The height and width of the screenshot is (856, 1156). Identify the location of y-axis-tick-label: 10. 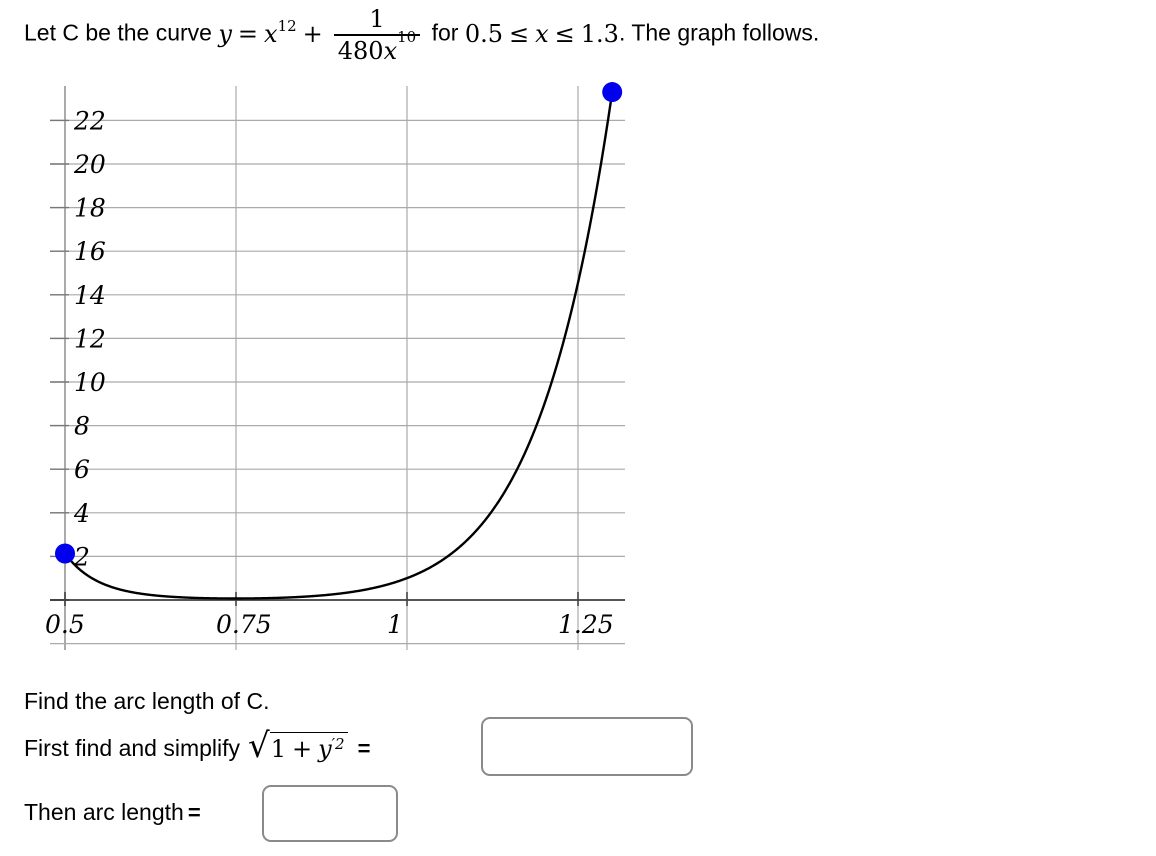
(90, 382).